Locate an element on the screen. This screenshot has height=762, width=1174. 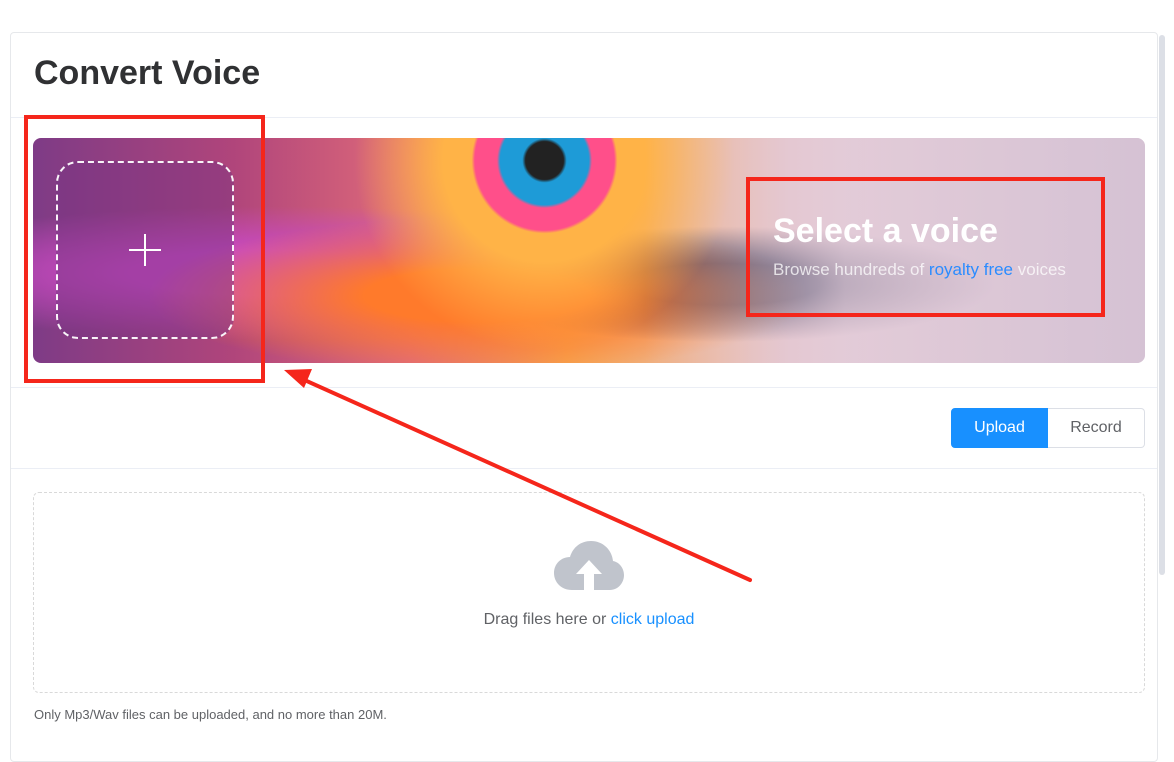
drop-text-prefix: Drag files here or is located at coordinates (547, 619).